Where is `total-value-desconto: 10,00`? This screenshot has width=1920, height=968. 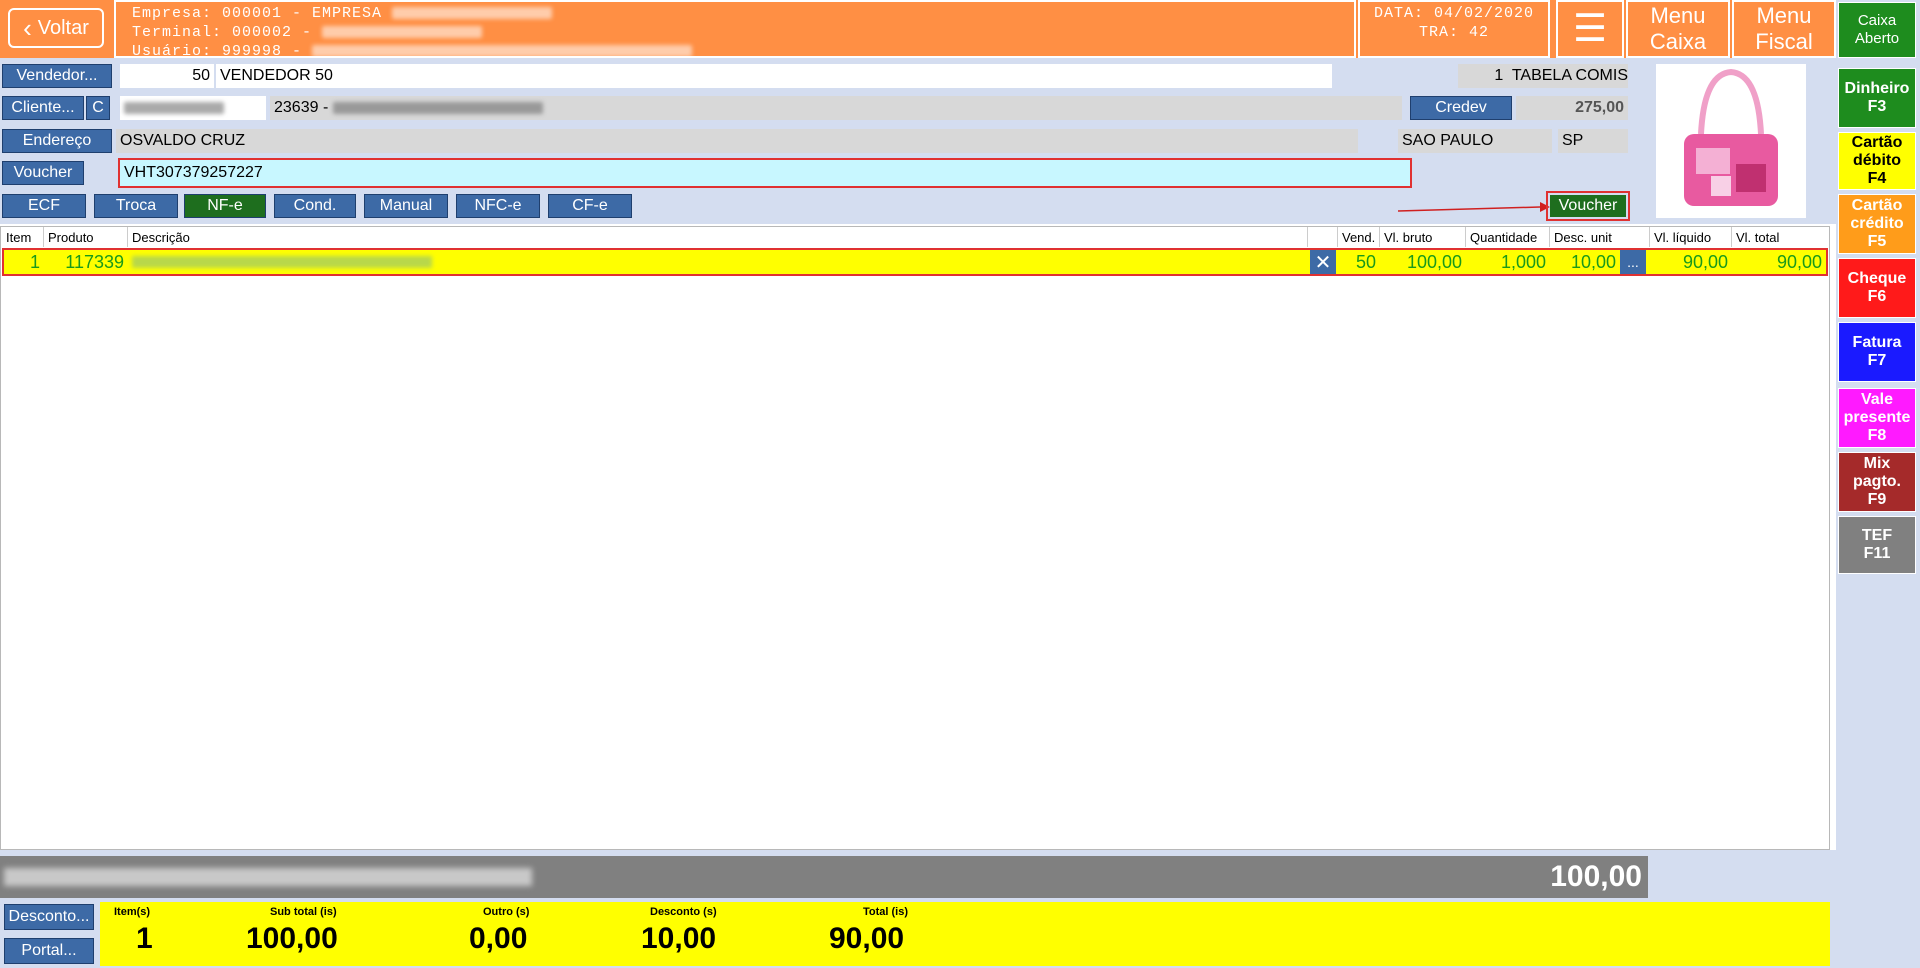
total-value-desconto: 10,00 is located at coordinates (679, 938).